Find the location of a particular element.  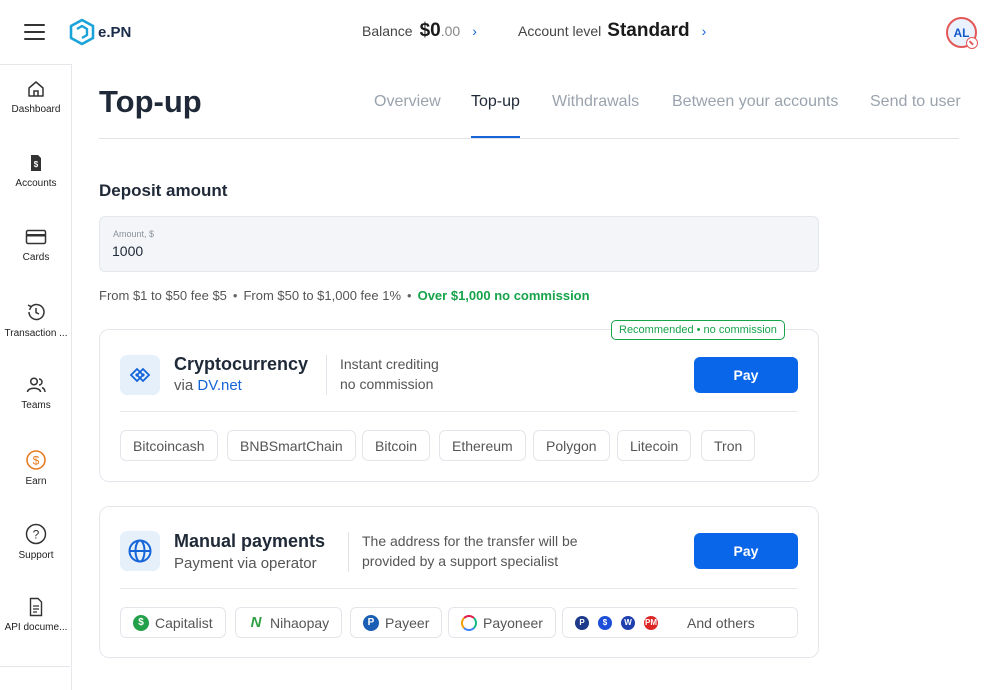

perfect-money-icon: PM is located at coordinates (651, 622).